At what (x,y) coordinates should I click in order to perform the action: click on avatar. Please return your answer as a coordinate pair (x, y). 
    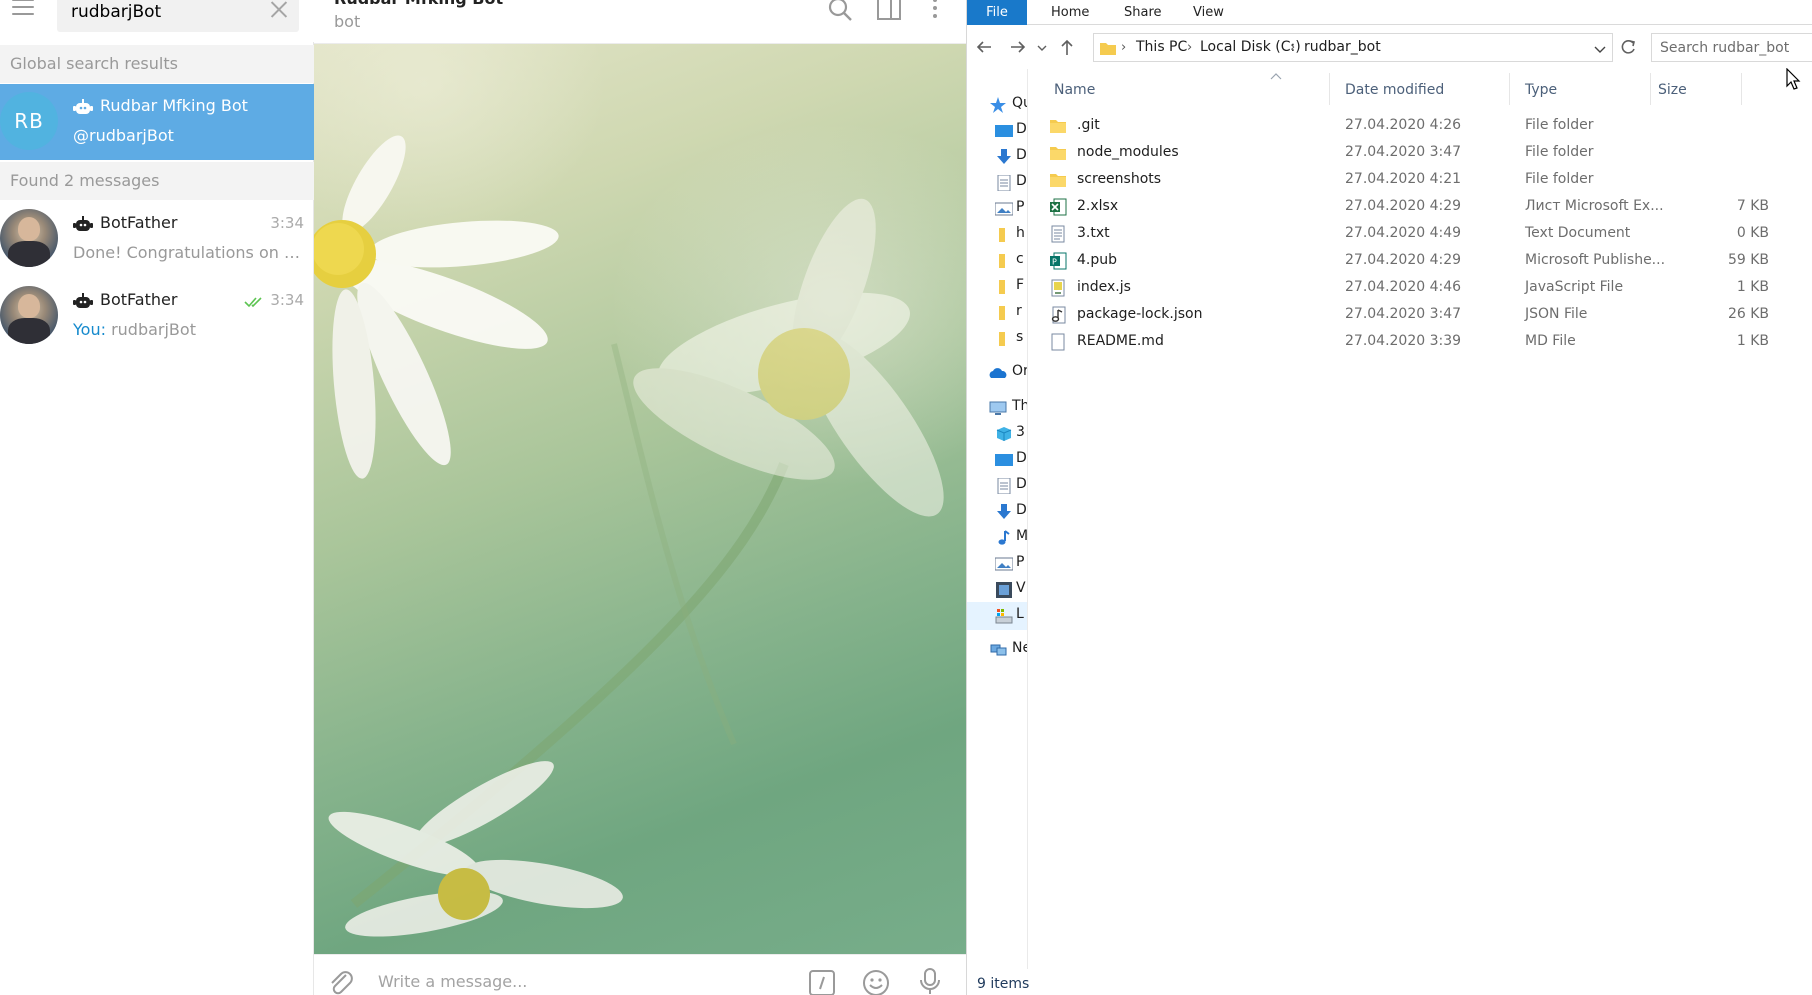
    Looking at the image, I should click on (29, 315).